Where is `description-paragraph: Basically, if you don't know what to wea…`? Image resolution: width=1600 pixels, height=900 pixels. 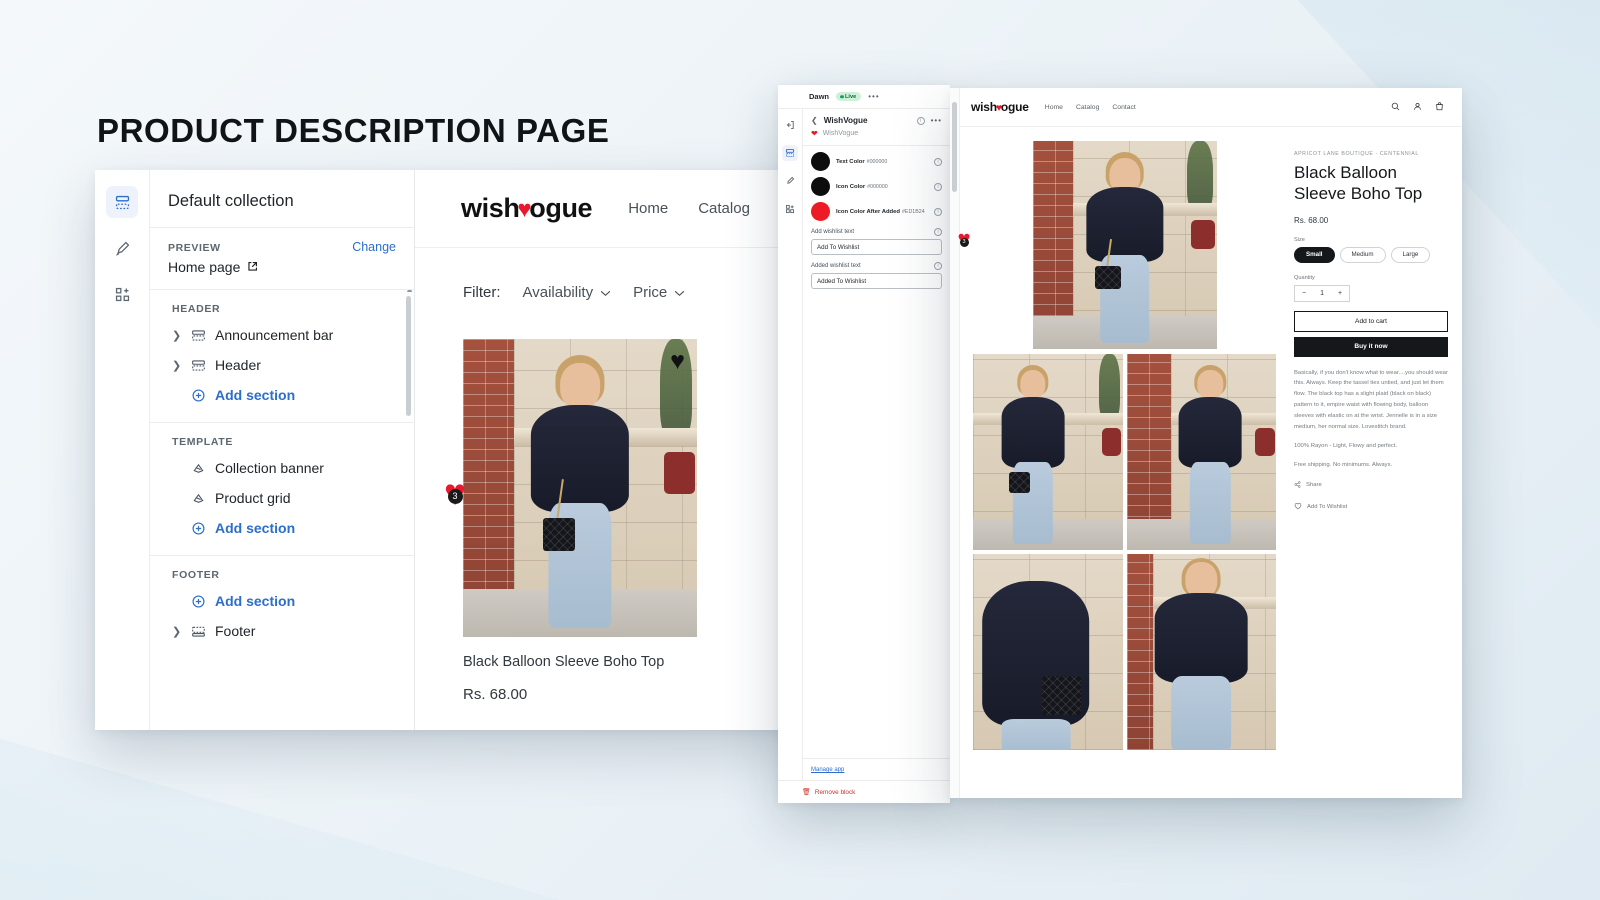
description-paragraph: Basically, if you don't know what to wea… is located at coordinates (1371, 400).